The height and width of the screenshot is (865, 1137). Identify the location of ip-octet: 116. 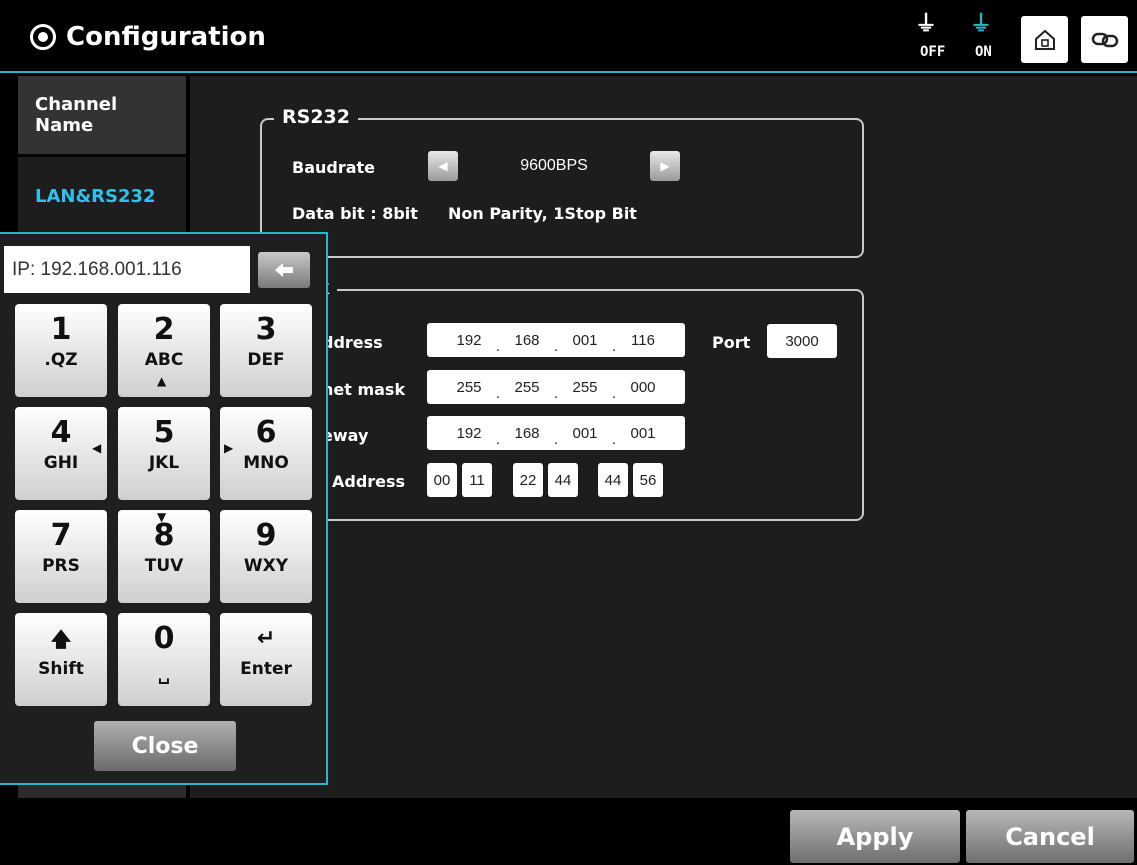
(643, 340).